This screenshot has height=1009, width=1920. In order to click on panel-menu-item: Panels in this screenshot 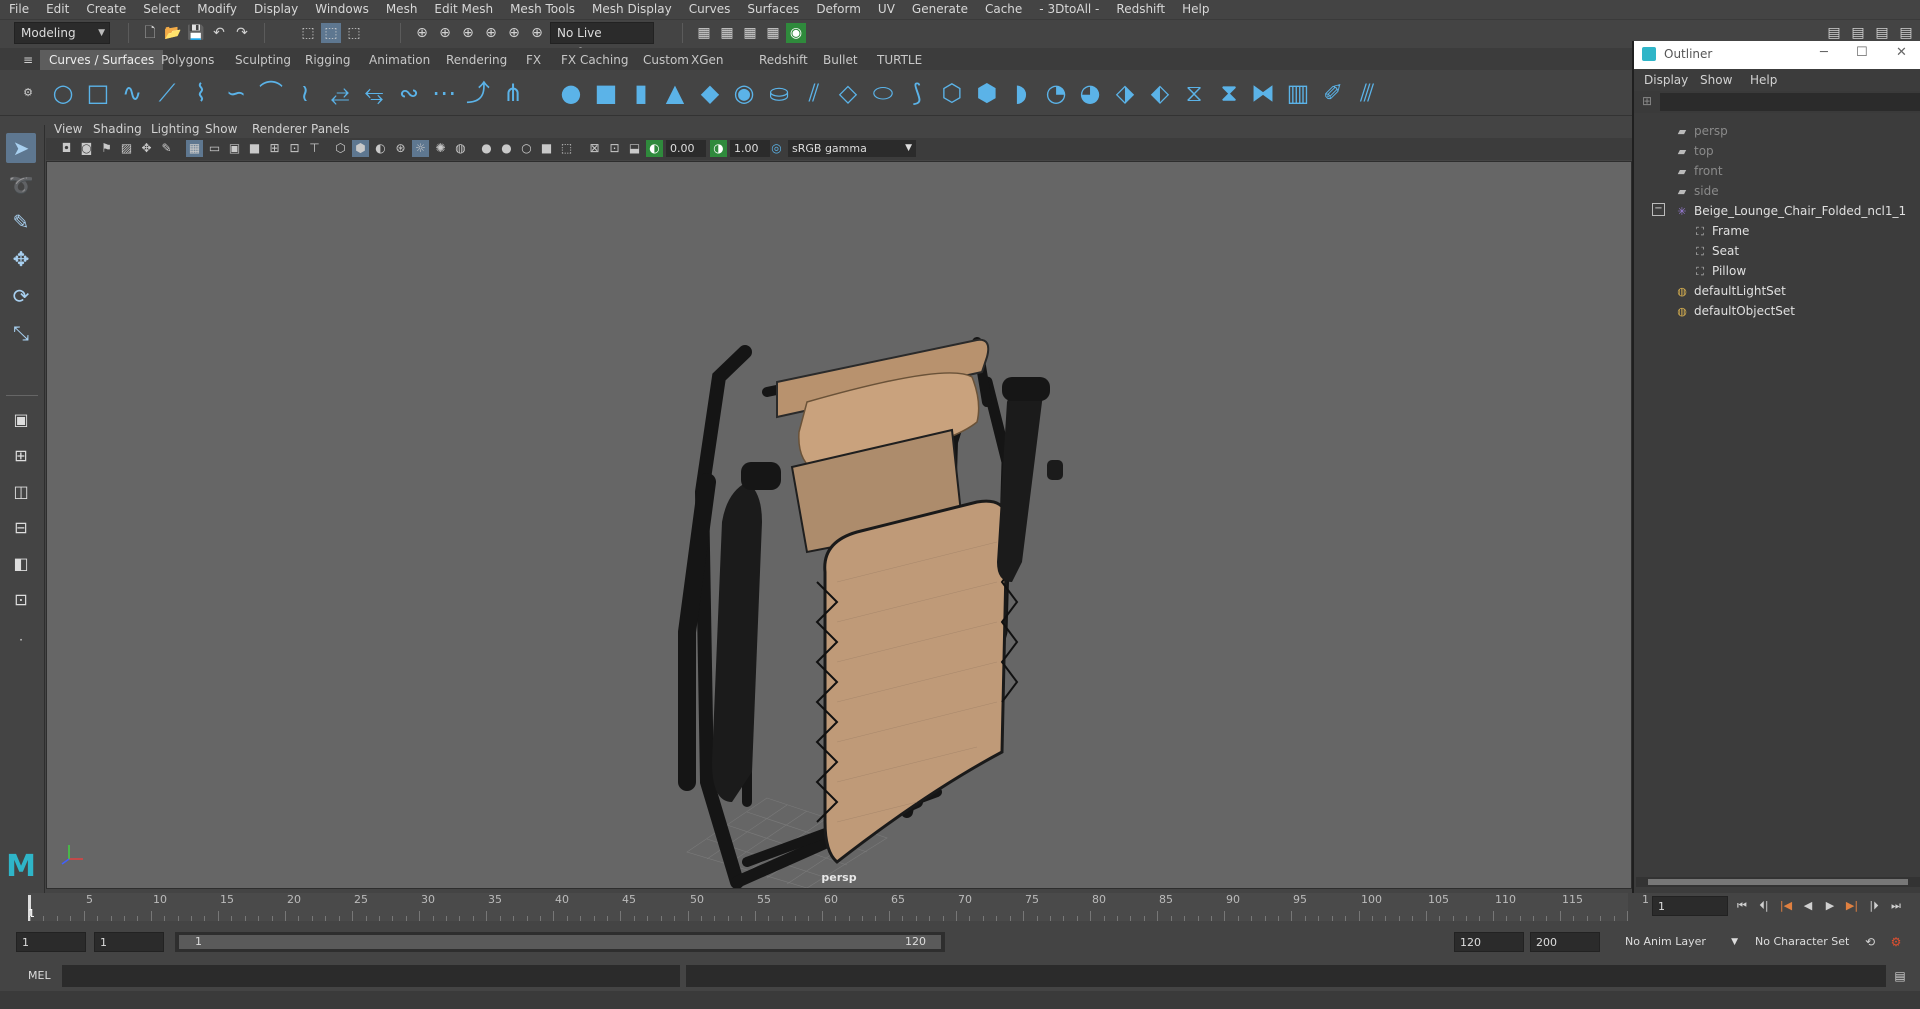, I will do `click(330, 129)`.